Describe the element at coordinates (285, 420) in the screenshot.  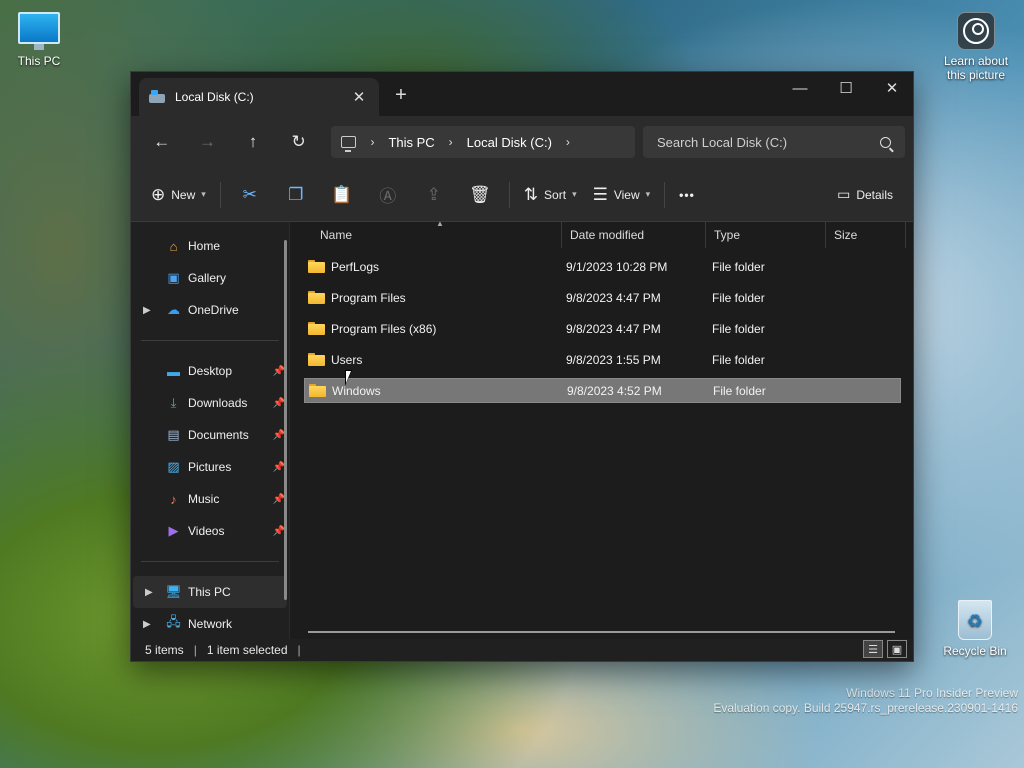
I see `sidebar-scrollbar` at that location.